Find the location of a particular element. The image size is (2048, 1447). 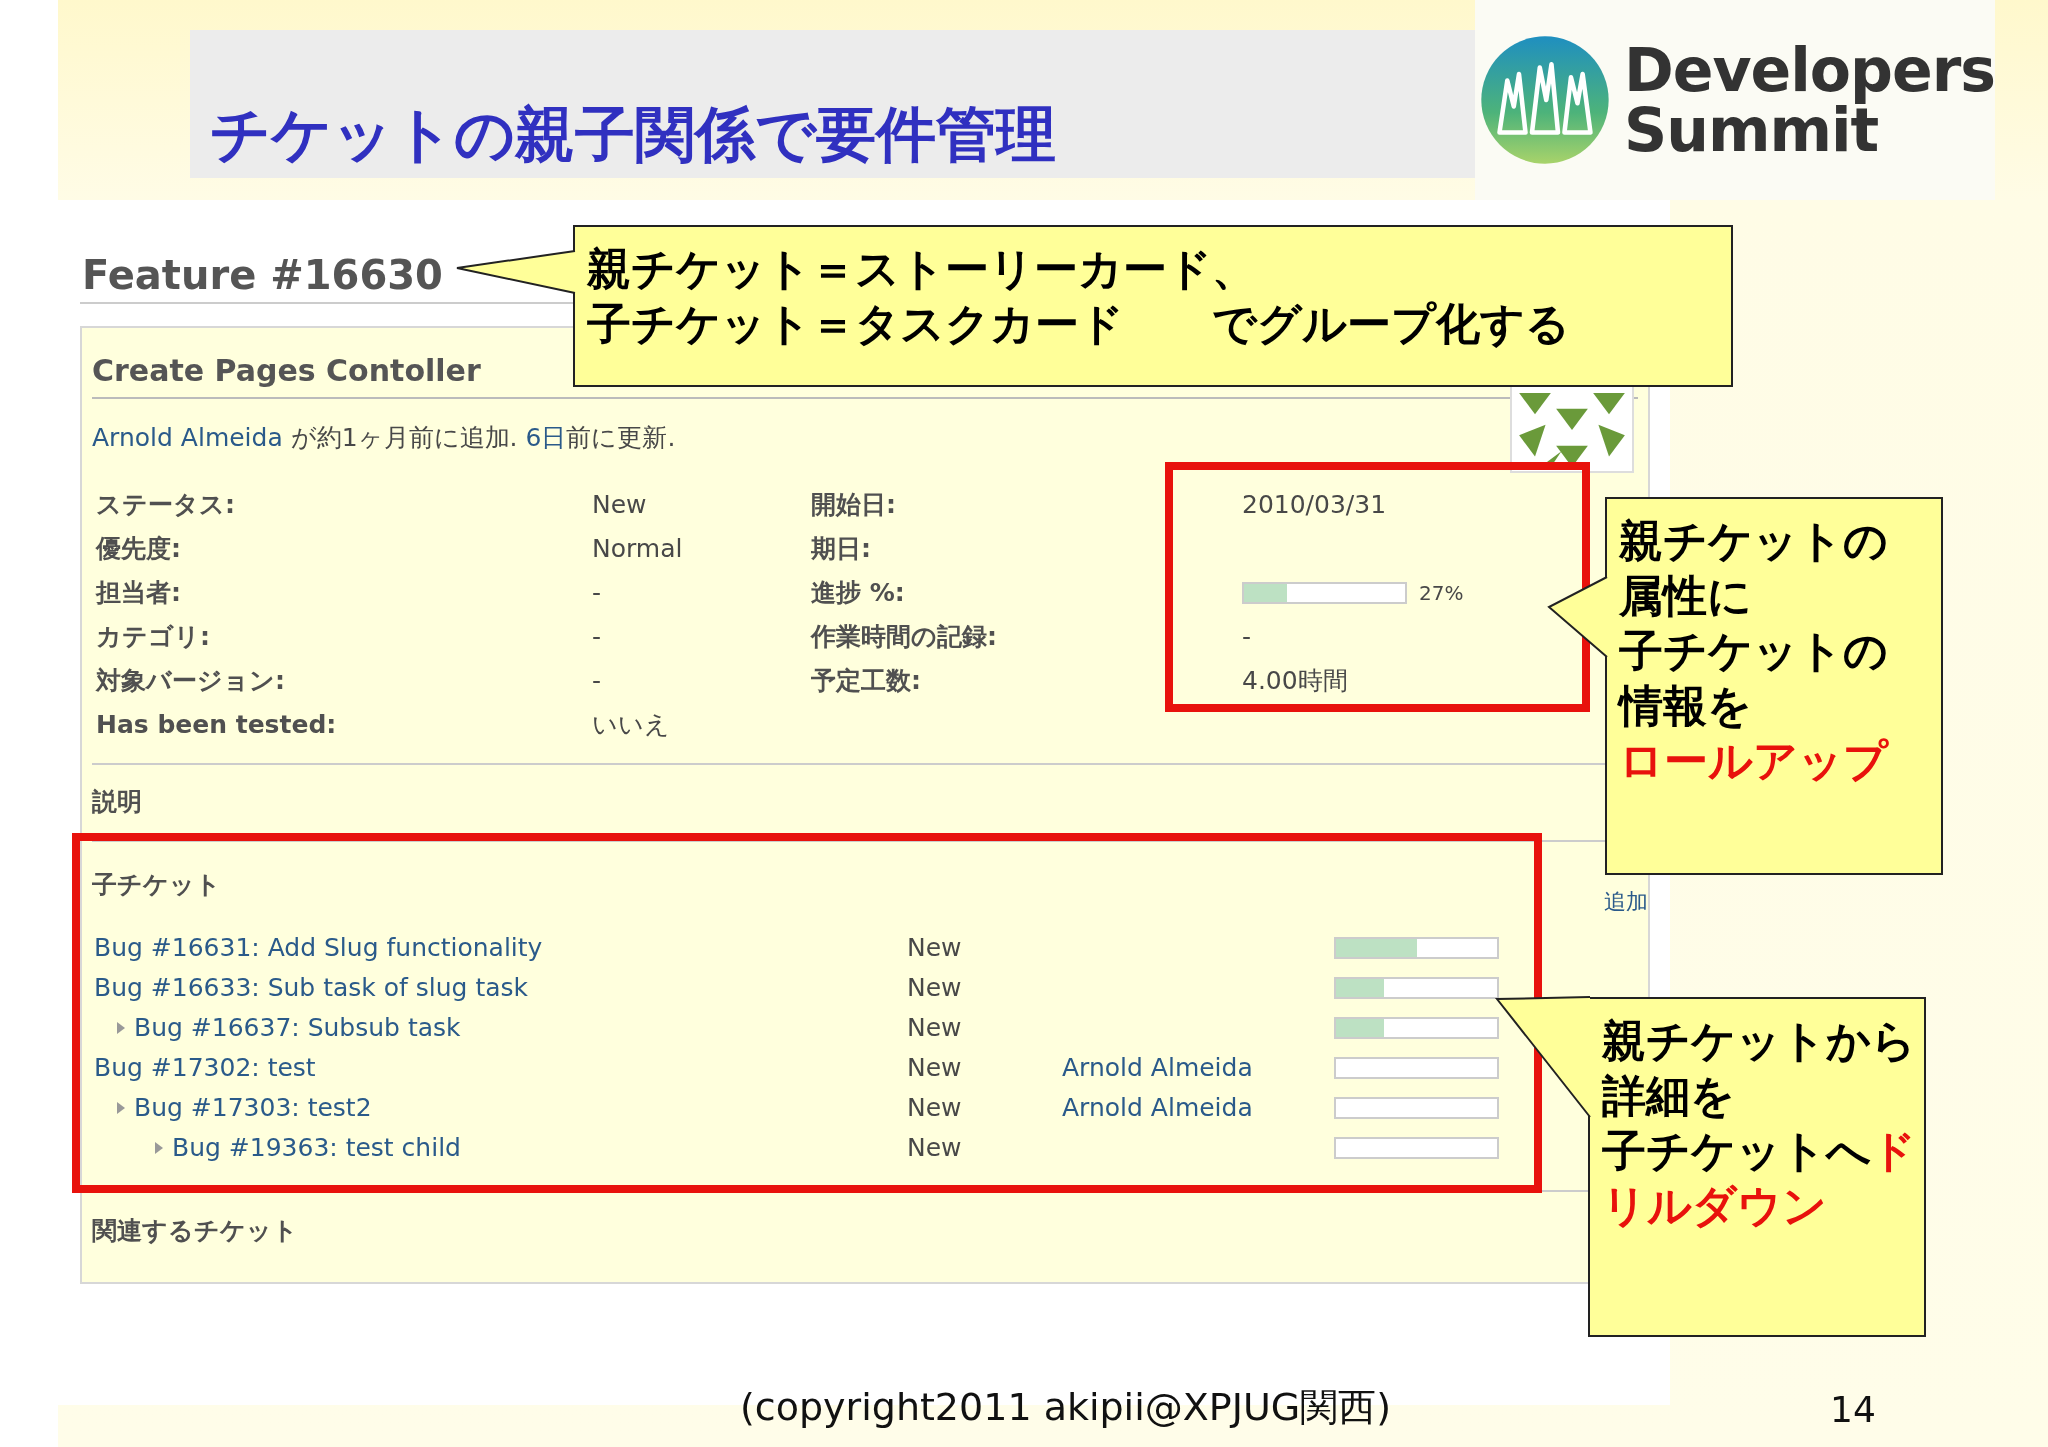

callout-text: 親チケット＝ストーリーカード、 子チケット＝タスクカード でグループ化する is located at coordinates (1079, 296).